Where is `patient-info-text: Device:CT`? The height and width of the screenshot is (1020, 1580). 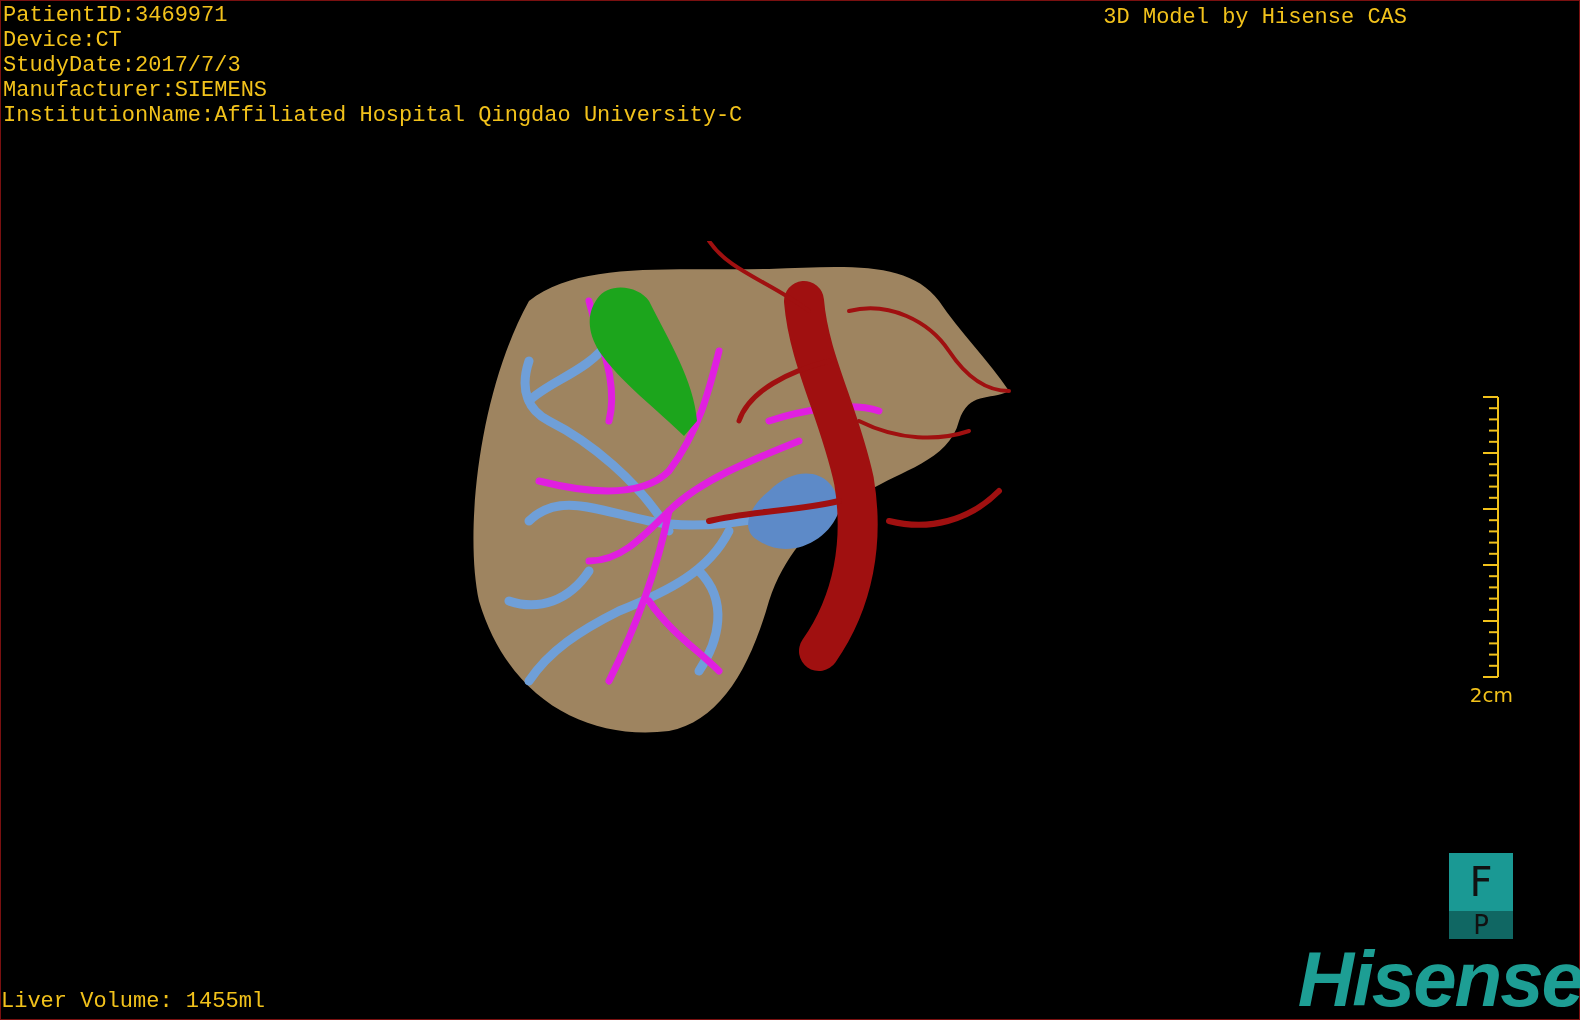
patient-info-text: Device:CT is located at coordinates (63, 40).